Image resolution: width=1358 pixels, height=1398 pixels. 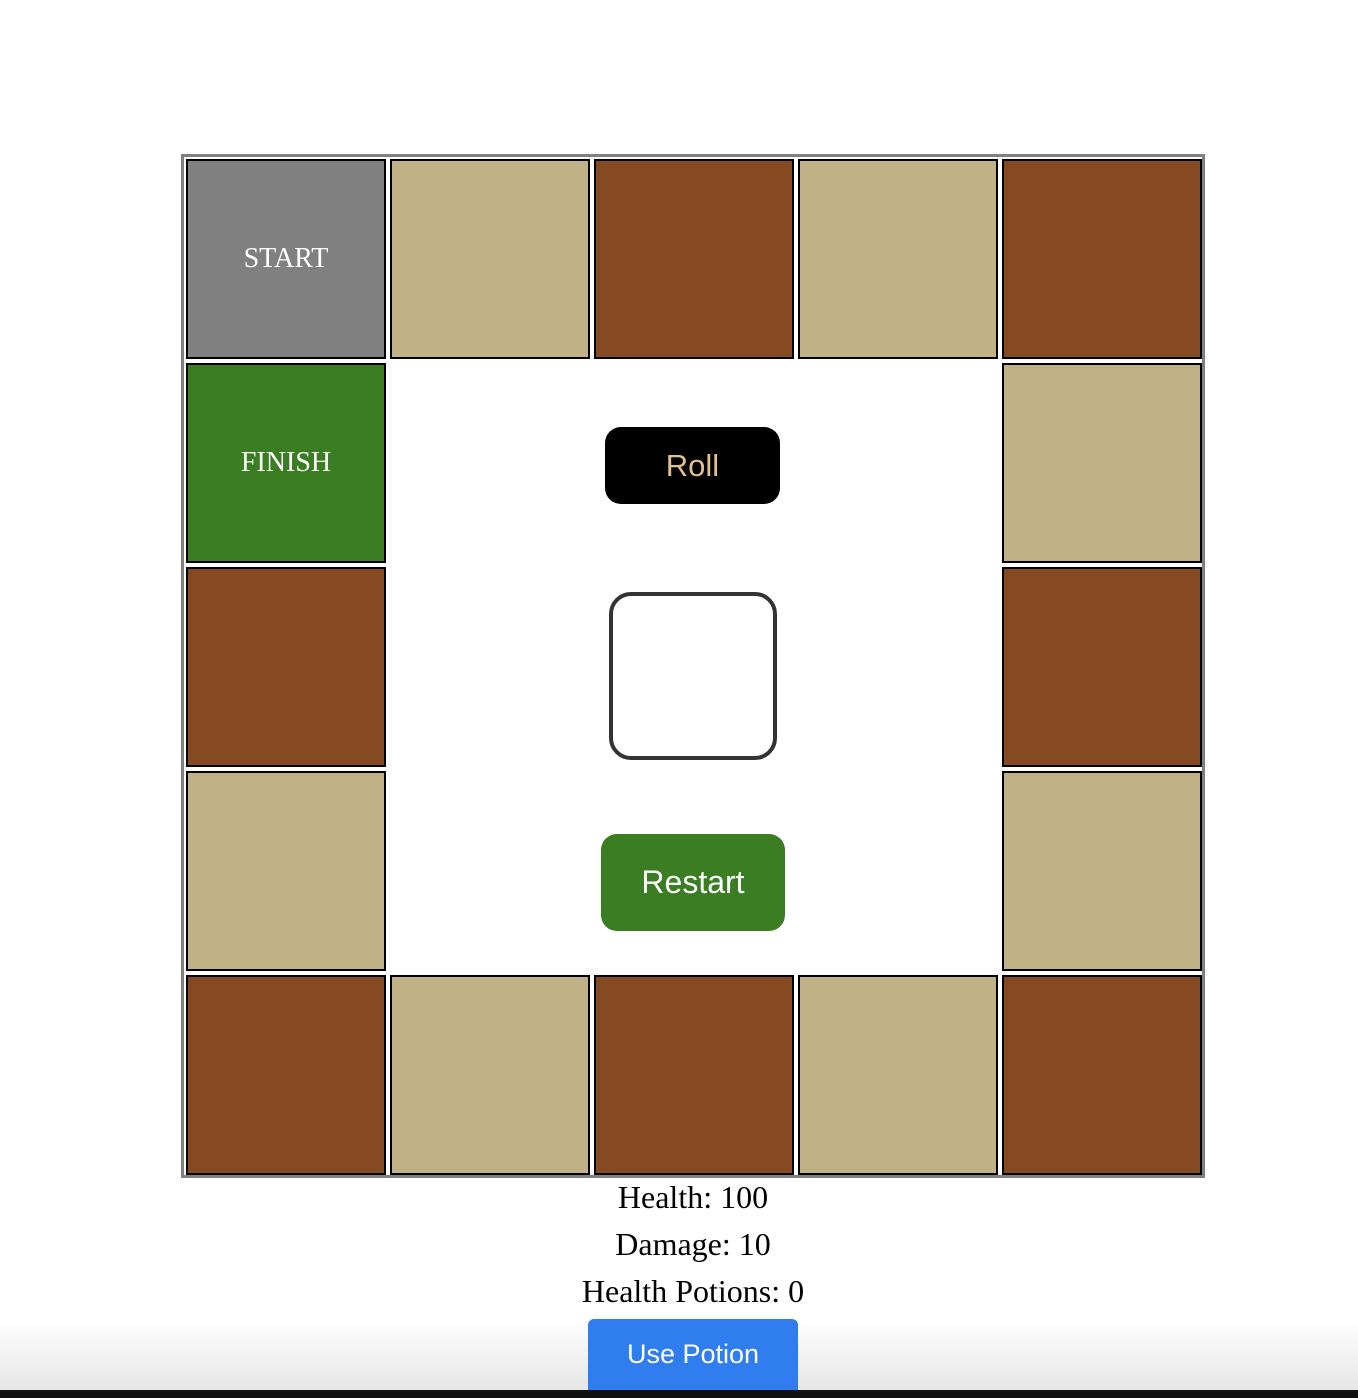 What do you see at coordinates (693, 1197) in the screenshot?
I see `health-stat: Health: 100` at bounding box center [693, 1197].